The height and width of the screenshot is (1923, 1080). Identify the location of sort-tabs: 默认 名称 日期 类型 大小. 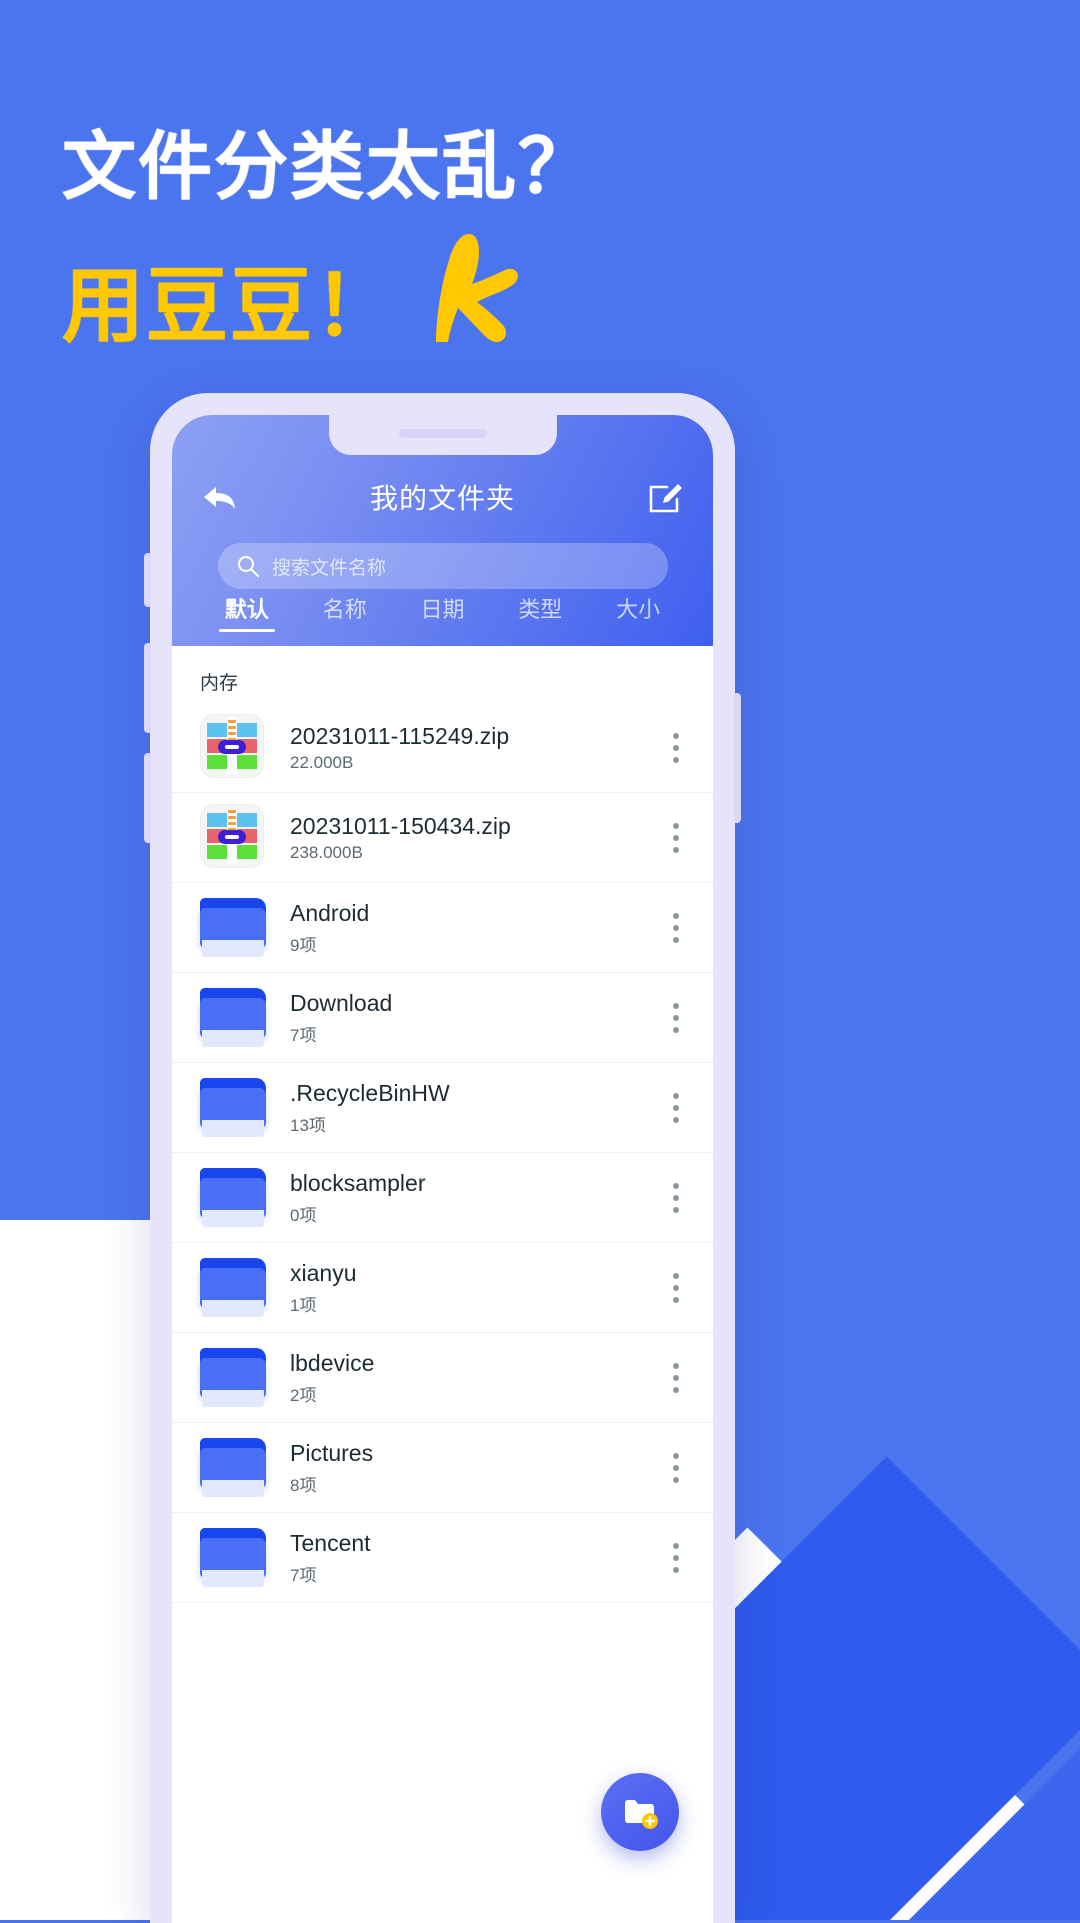
(442, 612).